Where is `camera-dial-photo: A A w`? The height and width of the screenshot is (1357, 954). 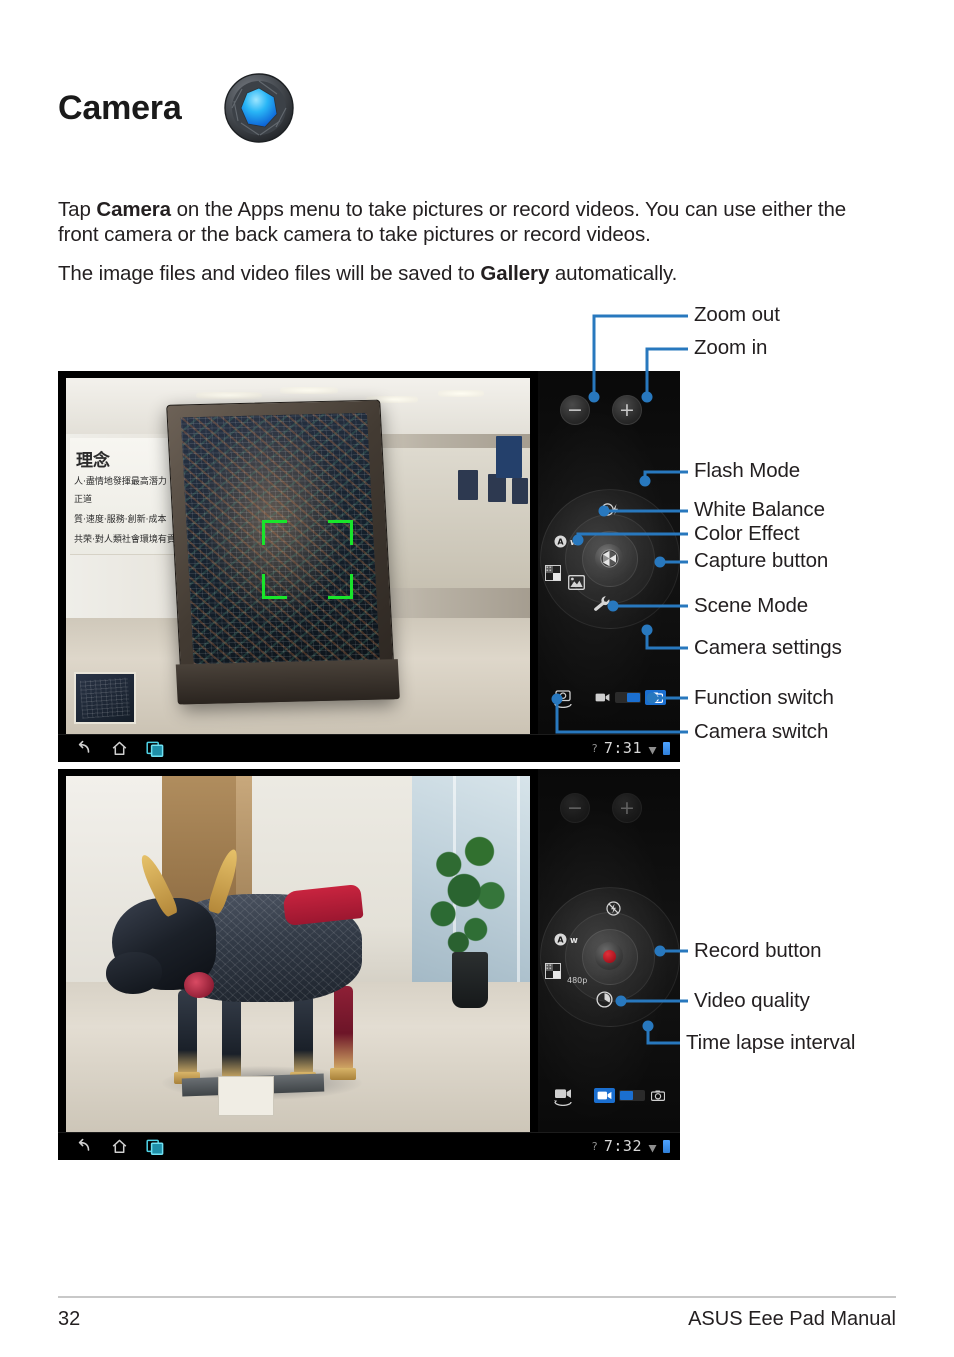 camera-dial-photo: A A w is located at coordinates (610, 559).